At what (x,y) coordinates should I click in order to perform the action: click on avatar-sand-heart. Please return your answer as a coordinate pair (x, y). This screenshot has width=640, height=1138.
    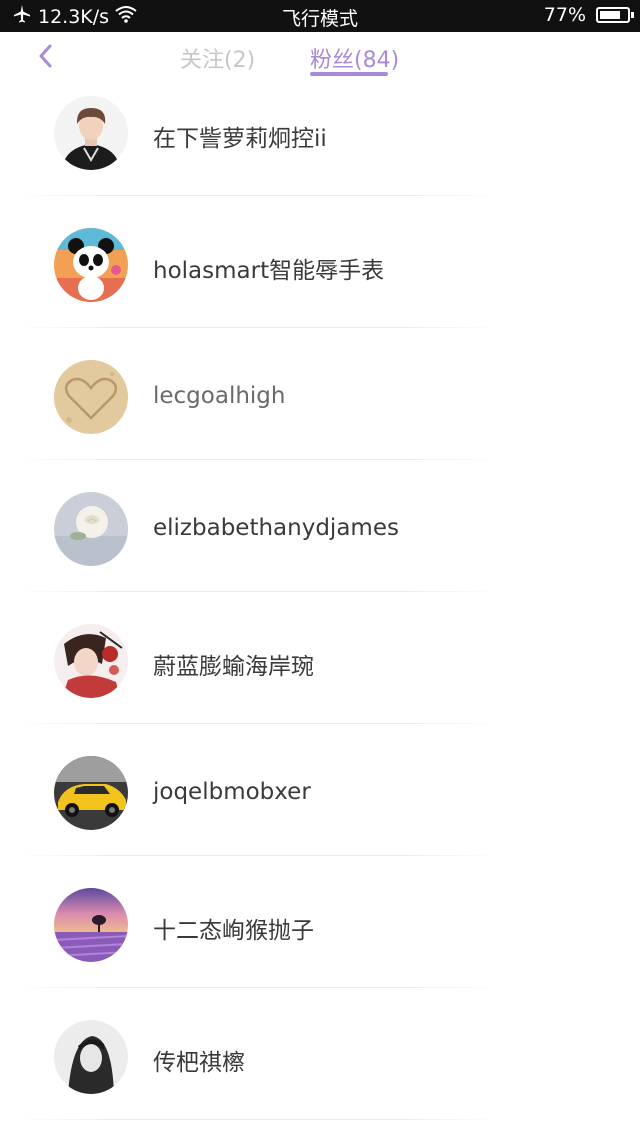
    Looking at the image, I should click on (91, 397).